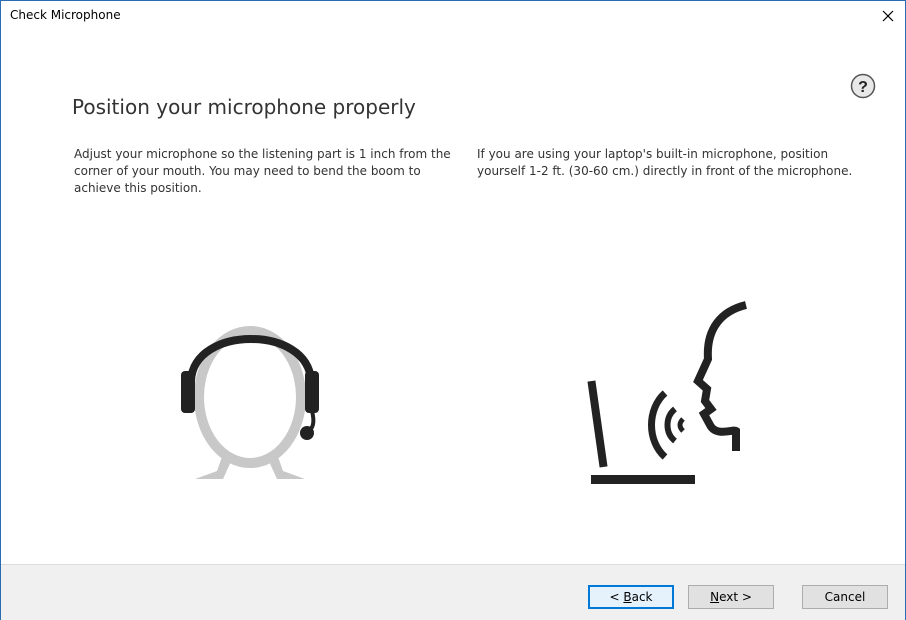 The width and height of the screenshot is (906, 620). What do you see at coordinates (627, 597) in the screenshot?
I see `back-label-accel: B` at bounding box center [627, 597].